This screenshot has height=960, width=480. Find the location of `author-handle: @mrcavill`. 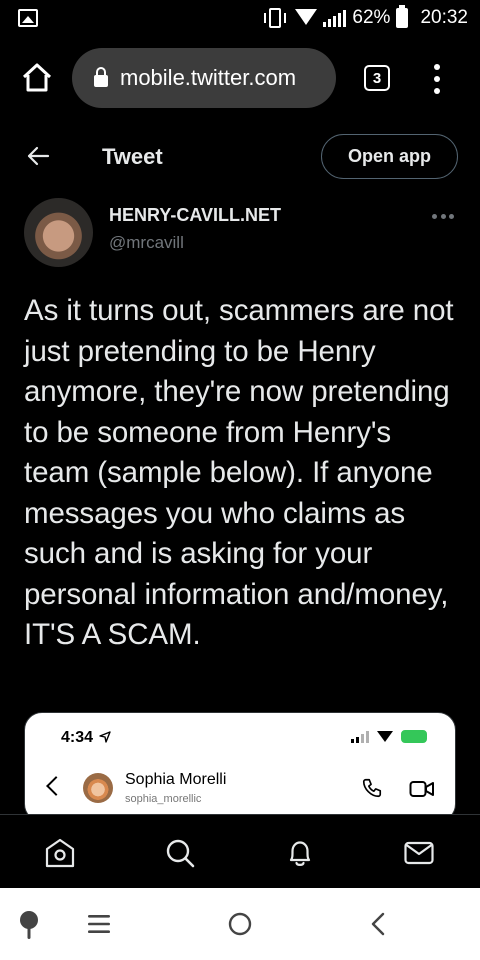

author-handle: @mrcavill is located at coordinates (146, 243).